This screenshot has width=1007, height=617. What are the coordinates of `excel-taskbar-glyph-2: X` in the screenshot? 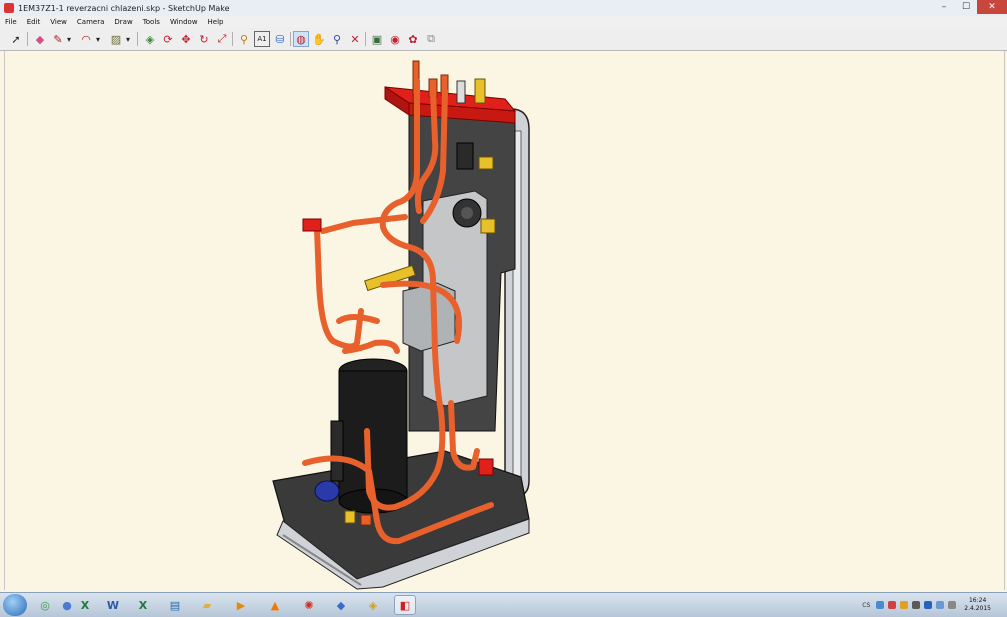 It's located at (143, 605).